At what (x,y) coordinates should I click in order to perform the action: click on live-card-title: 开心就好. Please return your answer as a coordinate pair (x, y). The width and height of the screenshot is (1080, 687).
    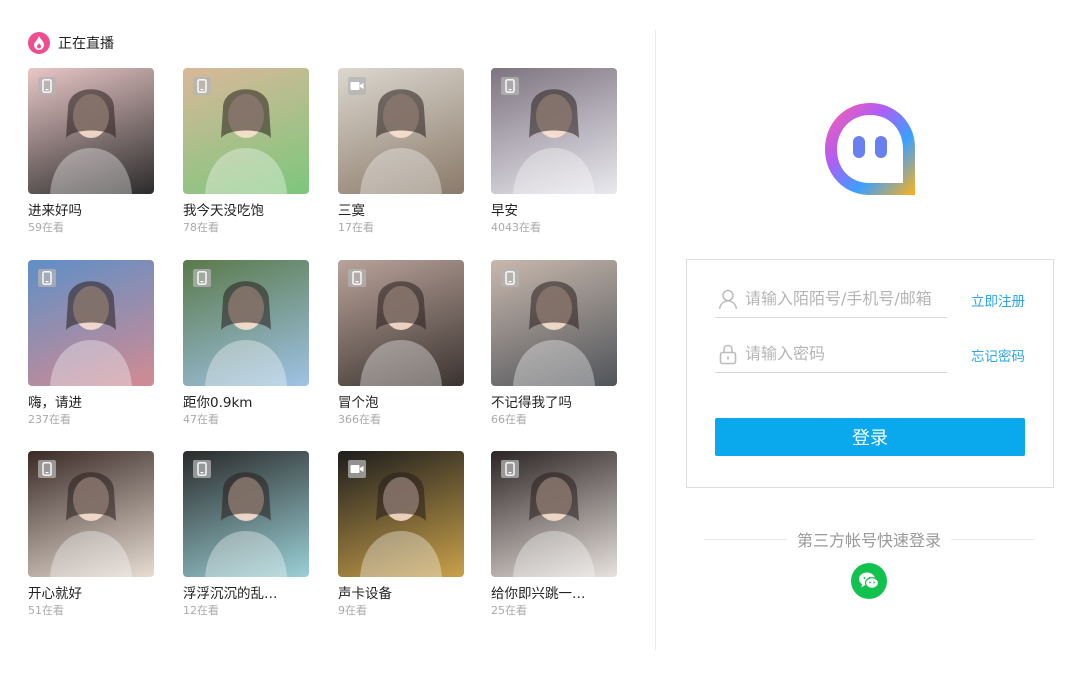
    Looking at the image, I should click on (55, 594).